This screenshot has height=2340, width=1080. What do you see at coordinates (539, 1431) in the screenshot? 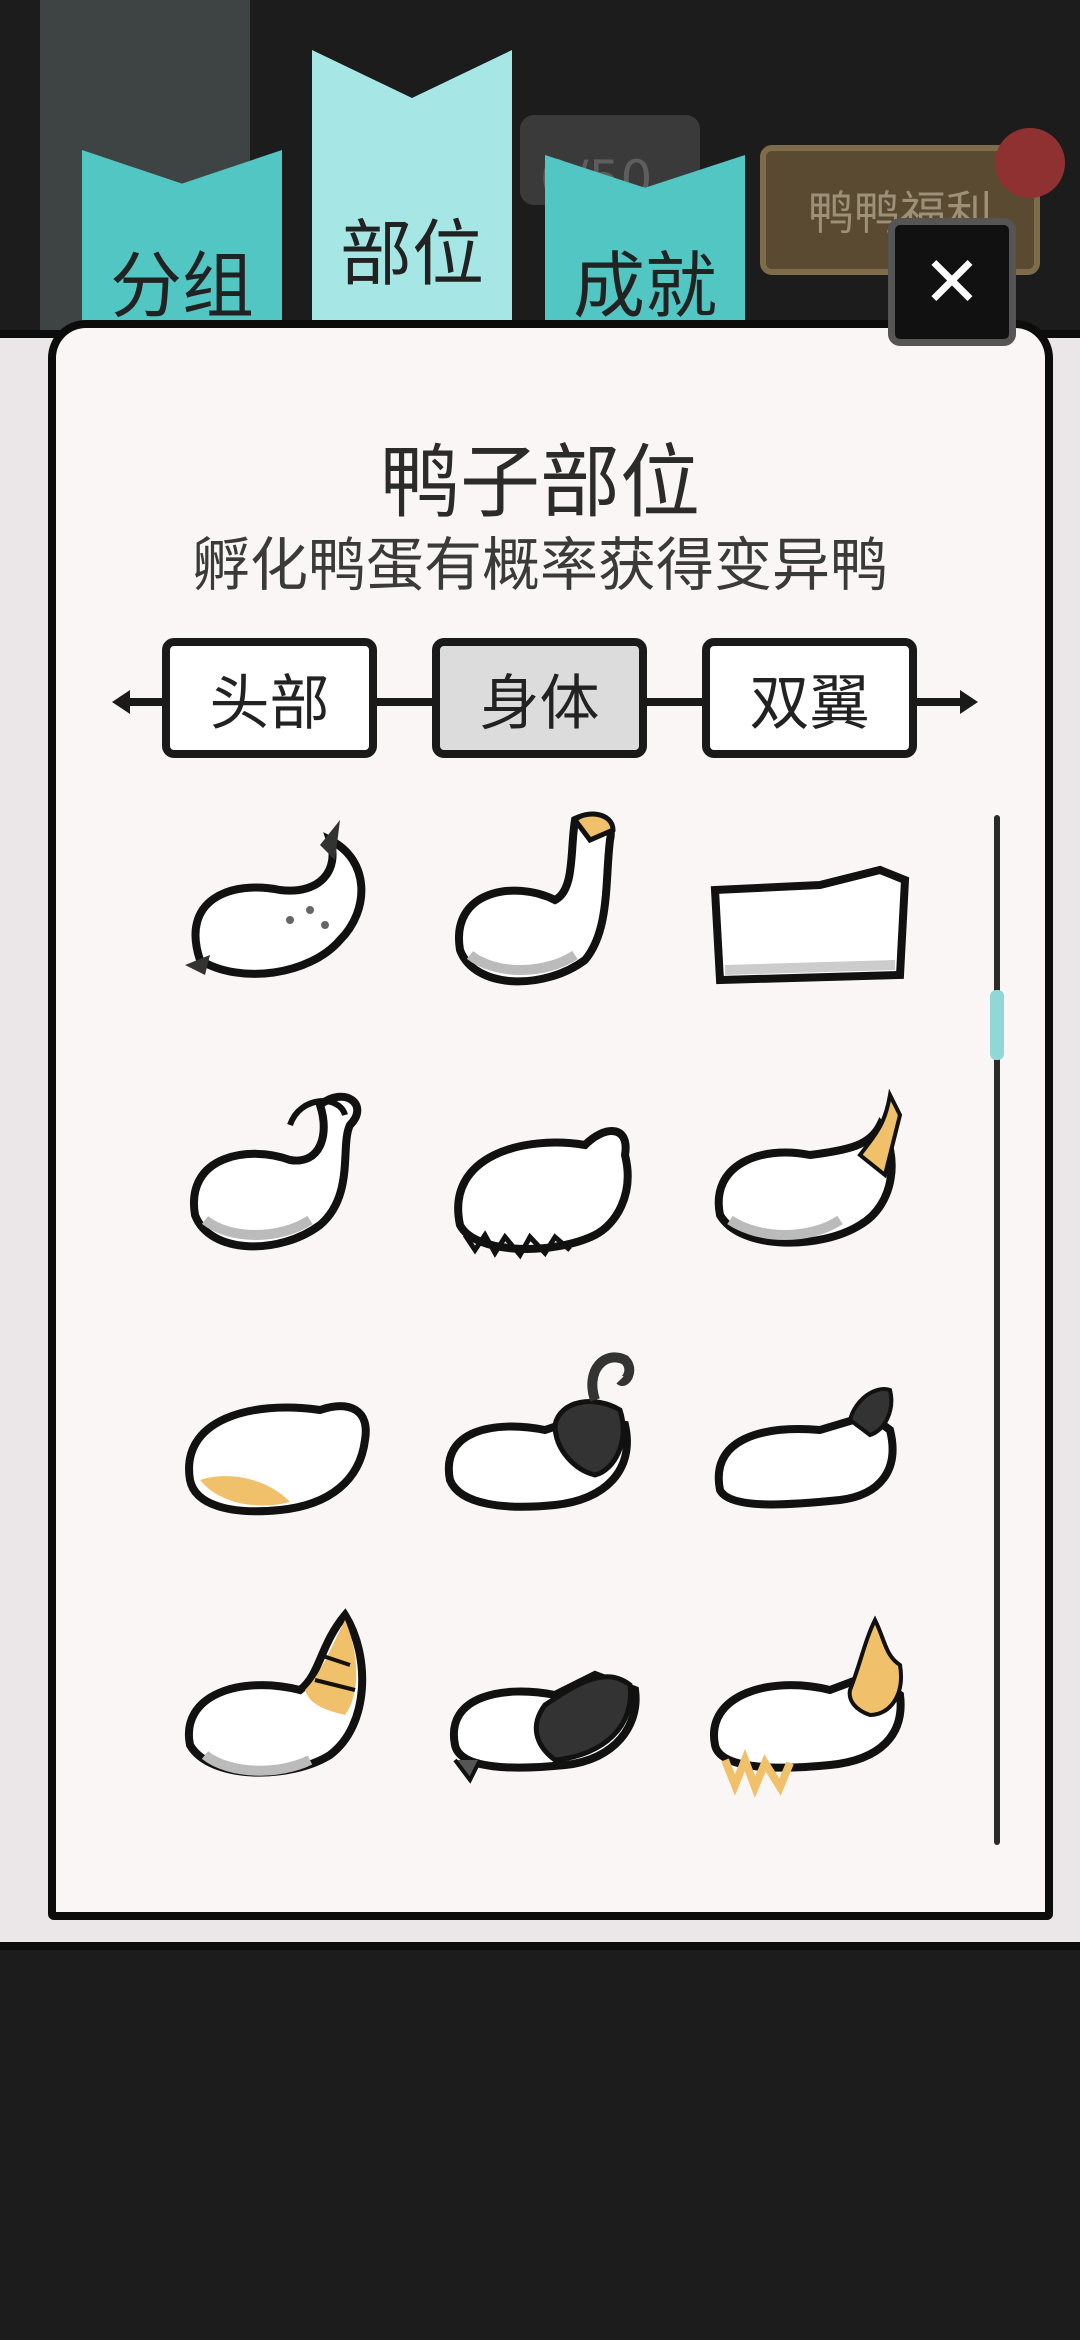
I see `black-hook-body-icon` at bounding box center [539, 1431].